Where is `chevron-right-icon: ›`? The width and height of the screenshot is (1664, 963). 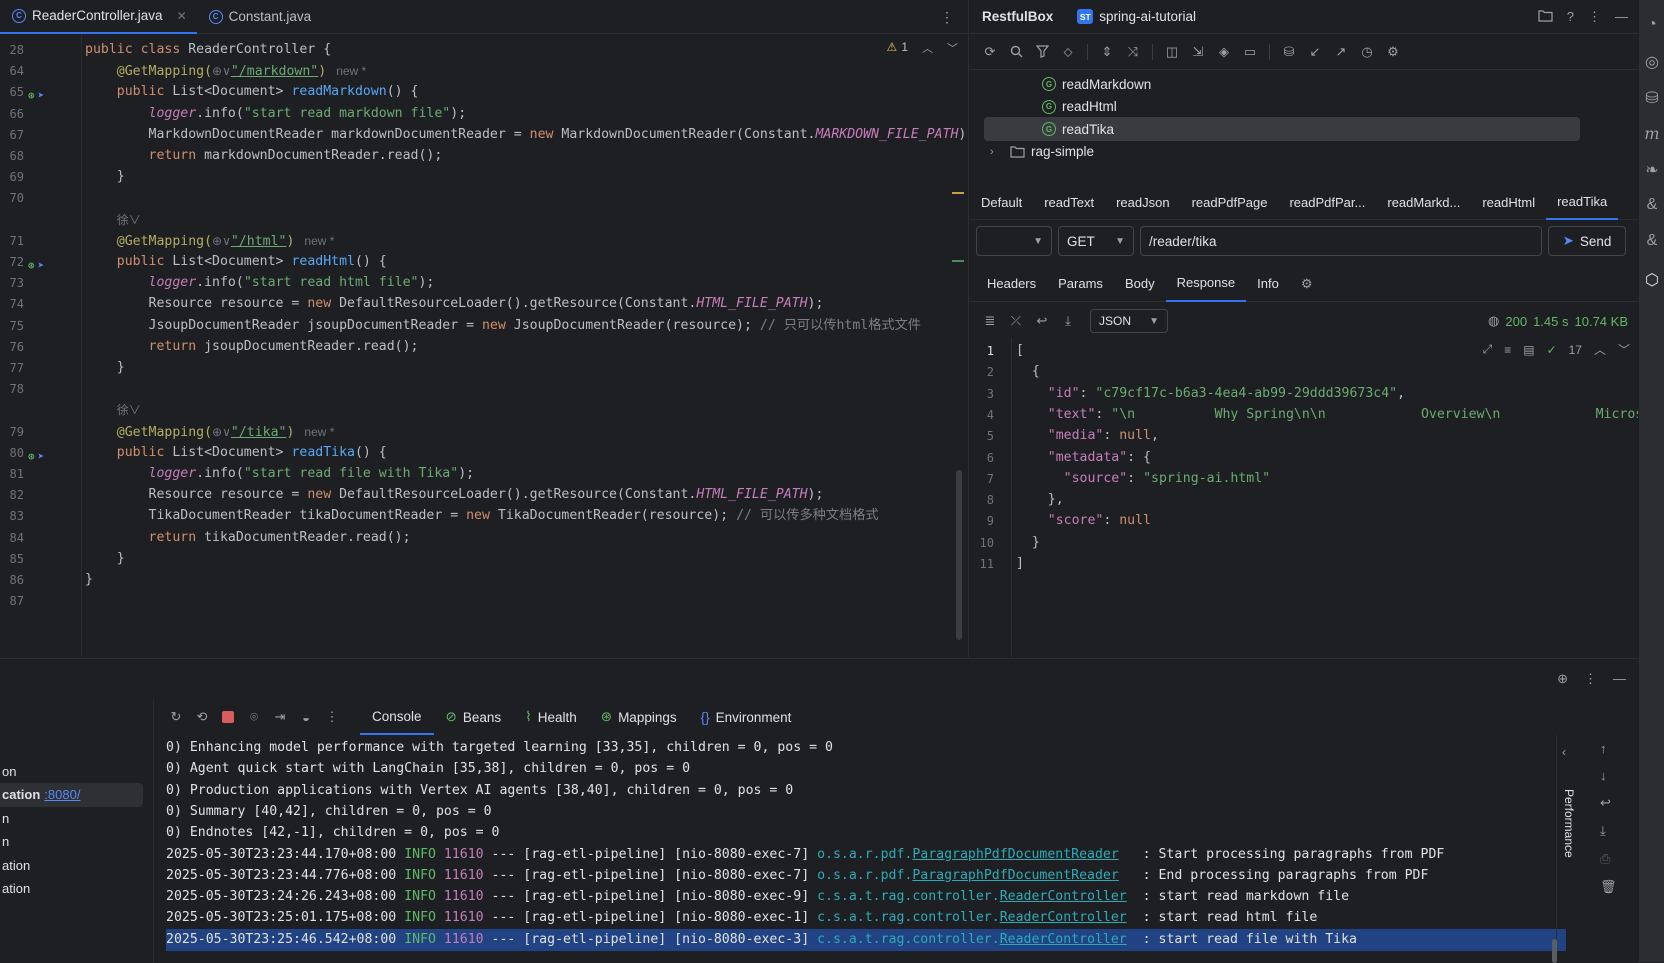
chevron-right-icon: › is located at coordinates (997, 152).